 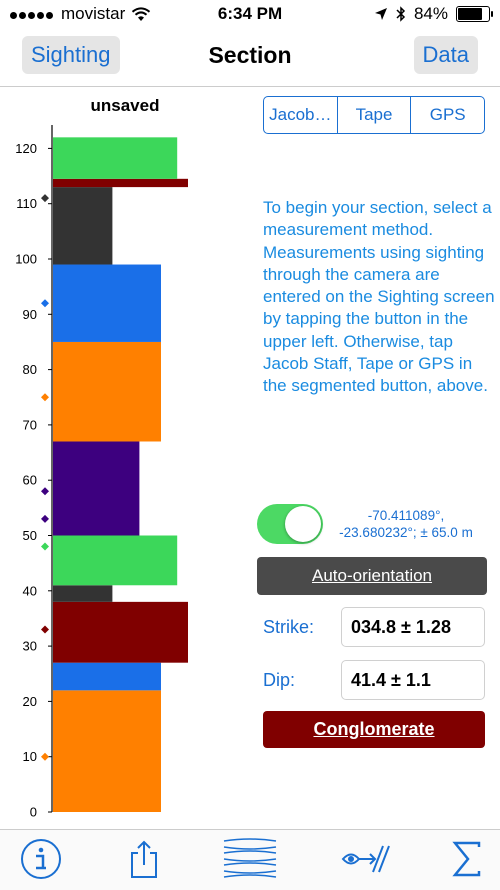 I want to click on battery-icon, so click(x=474, y=14).